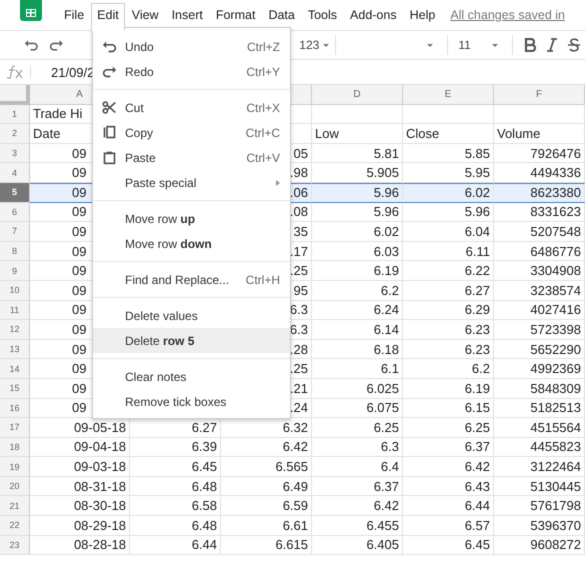  Describe the element at coordinates (539, 232) in the screenshot. I see `table-cell: 5207548` at that location.